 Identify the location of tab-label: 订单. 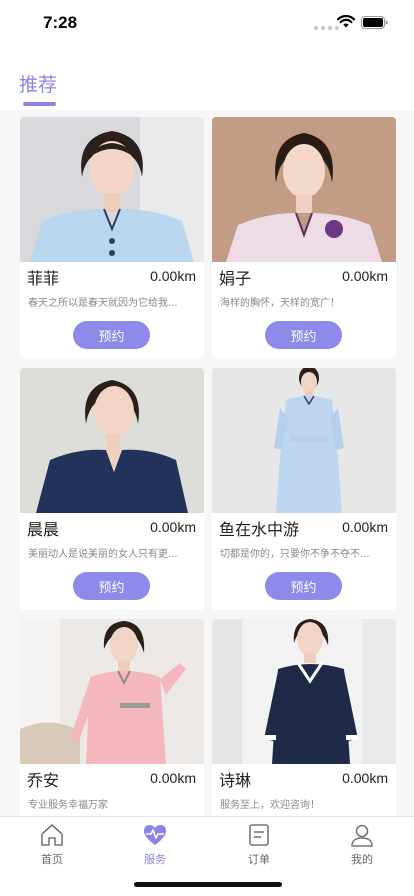
(259, 859).